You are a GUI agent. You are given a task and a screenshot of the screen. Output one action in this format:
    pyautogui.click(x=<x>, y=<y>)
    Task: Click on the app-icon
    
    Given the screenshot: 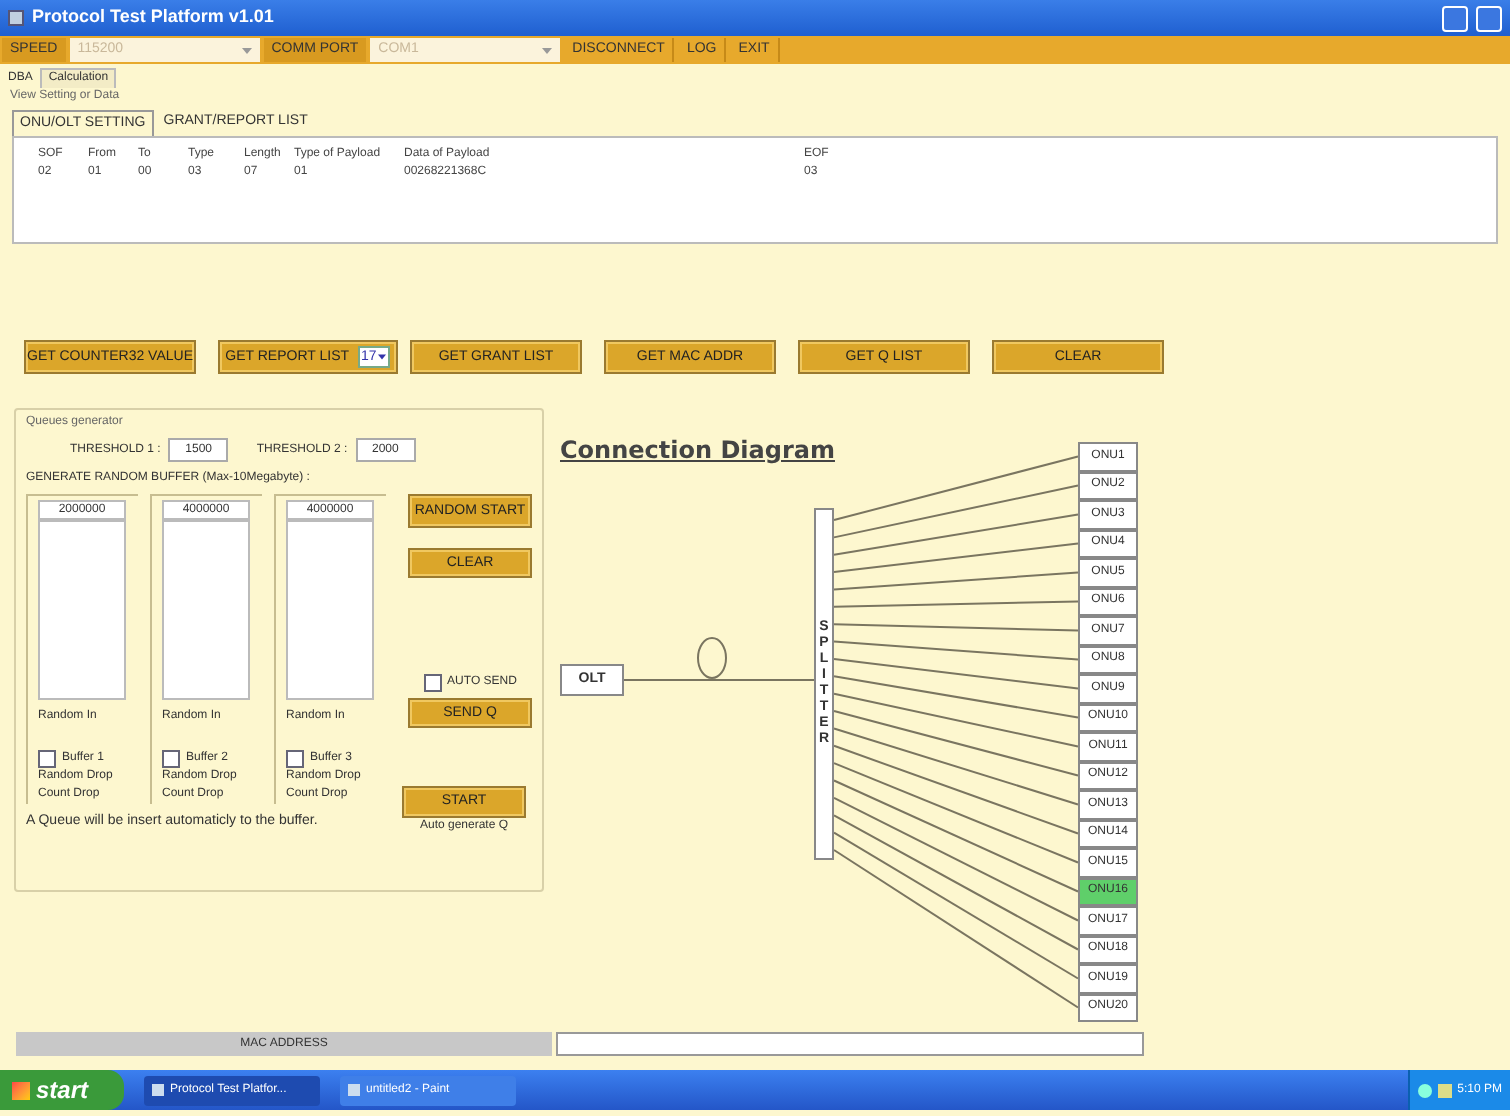 What is the action you would take?
    pyautogui.click(x=16, y=18)
    